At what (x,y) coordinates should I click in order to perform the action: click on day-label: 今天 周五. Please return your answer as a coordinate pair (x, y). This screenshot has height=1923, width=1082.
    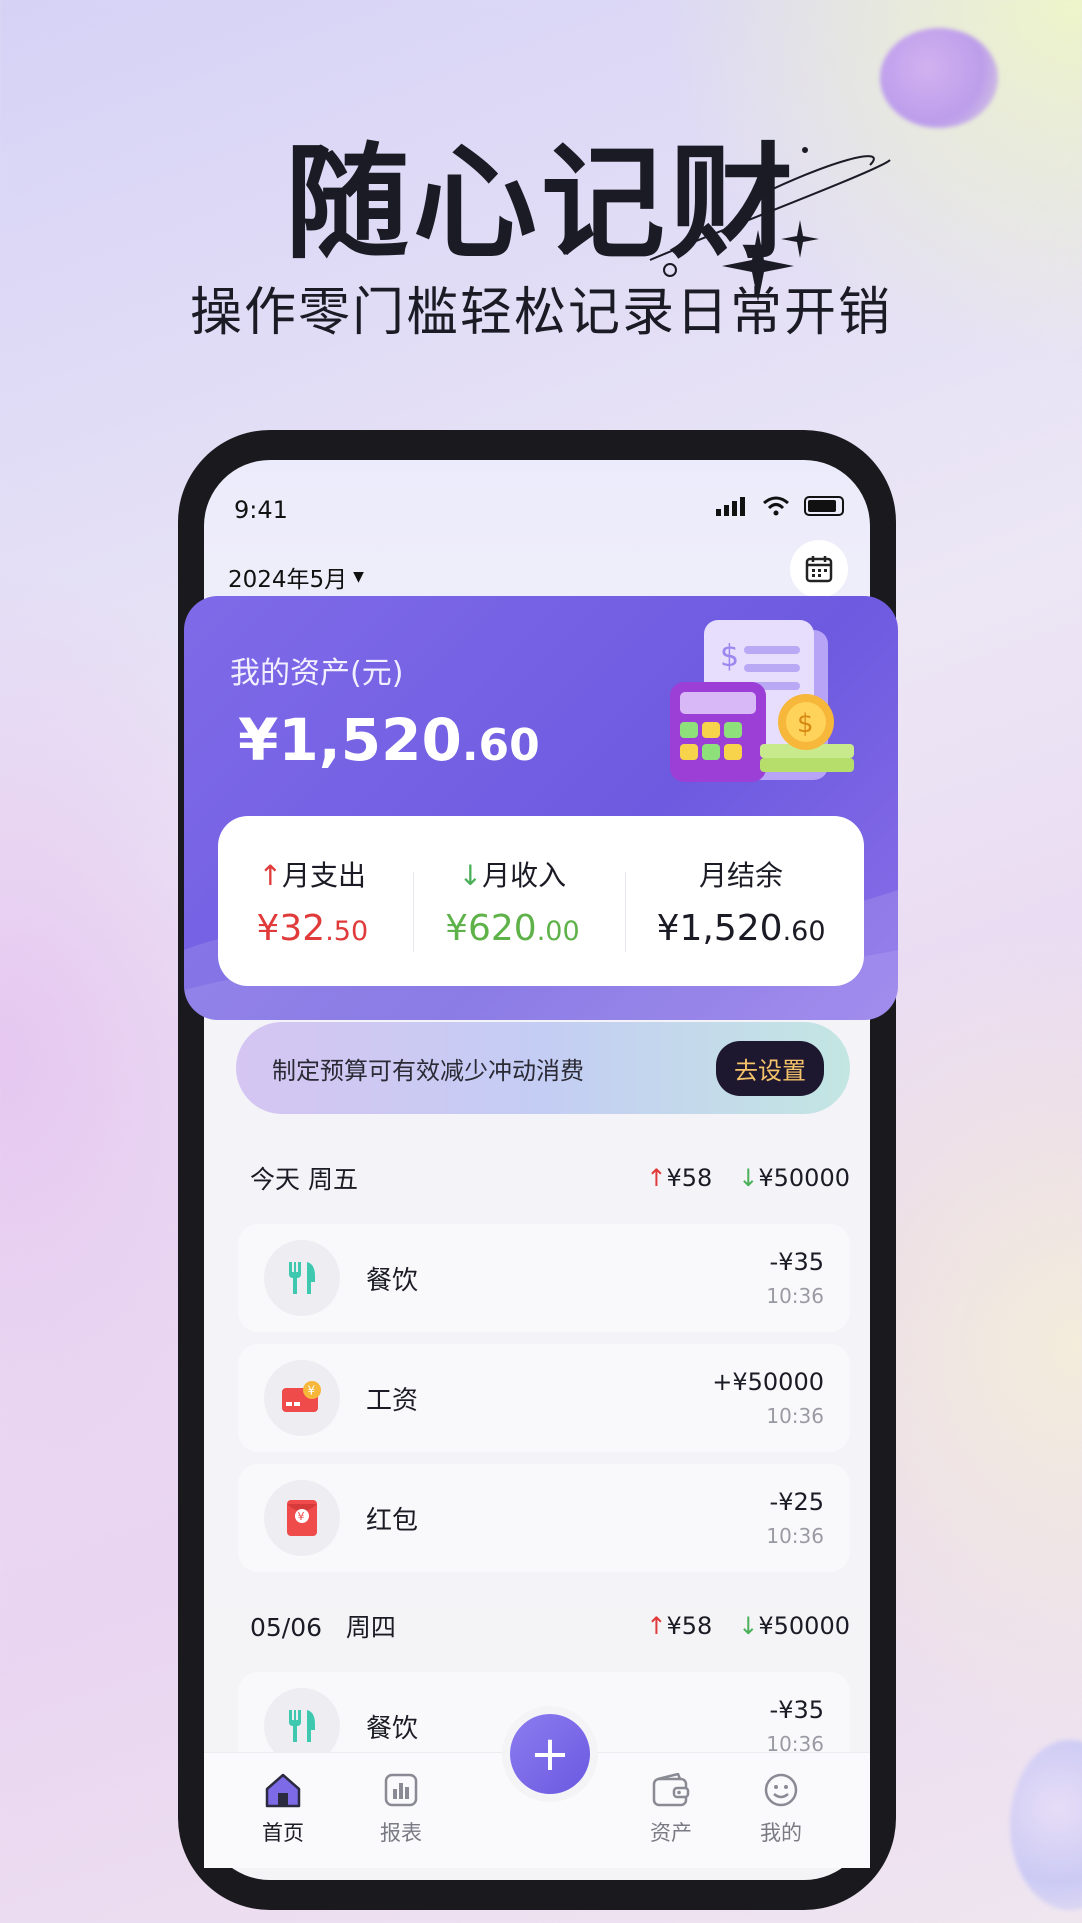
    Looking at the image, I should click on (304, 1179).